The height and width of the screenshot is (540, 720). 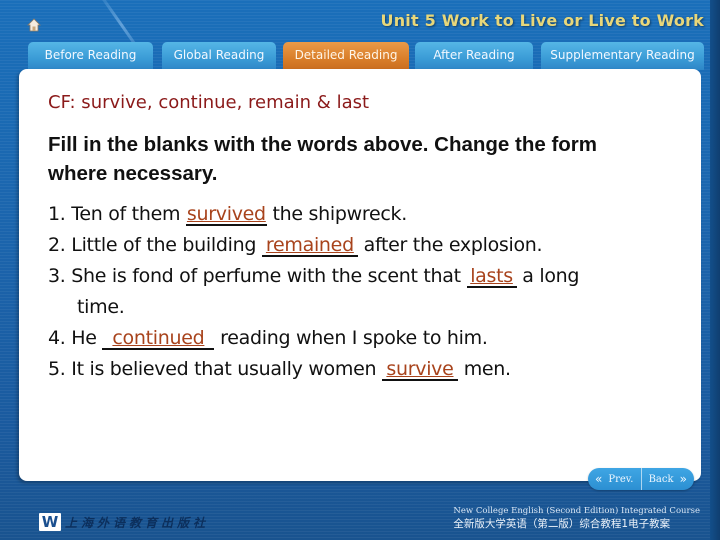 I want to click on item-number: 5., so click(x=57, y=369).